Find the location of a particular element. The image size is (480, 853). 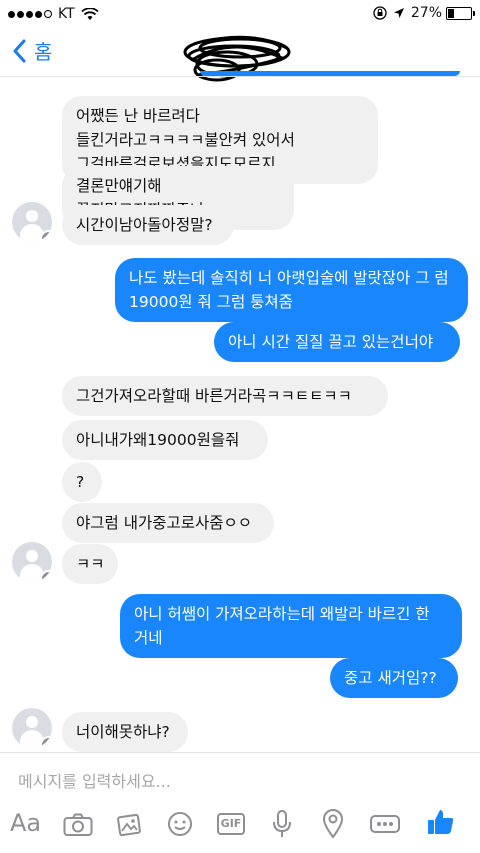

back-chevron-icon is located at coordinates (19, 50).